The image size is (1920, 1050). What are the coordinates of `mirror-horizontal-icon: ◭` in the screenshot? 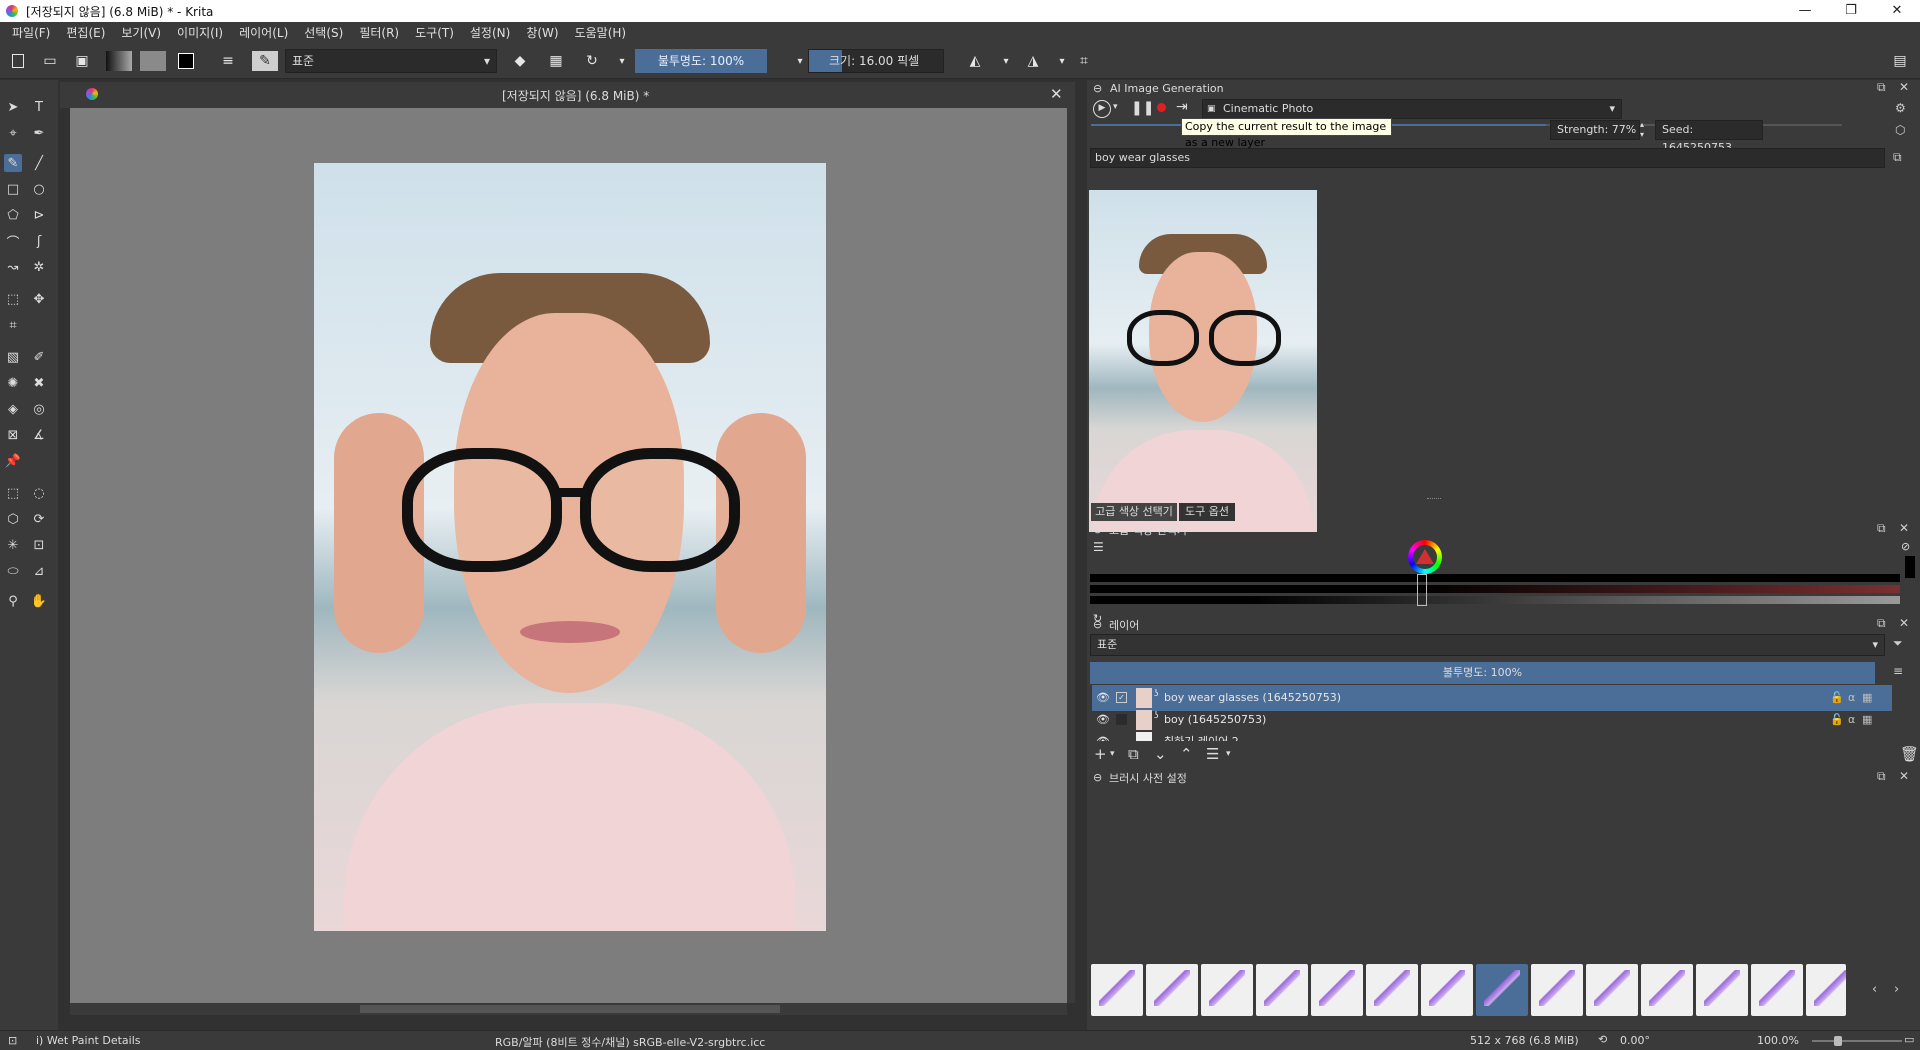 It's located at (975, 61).